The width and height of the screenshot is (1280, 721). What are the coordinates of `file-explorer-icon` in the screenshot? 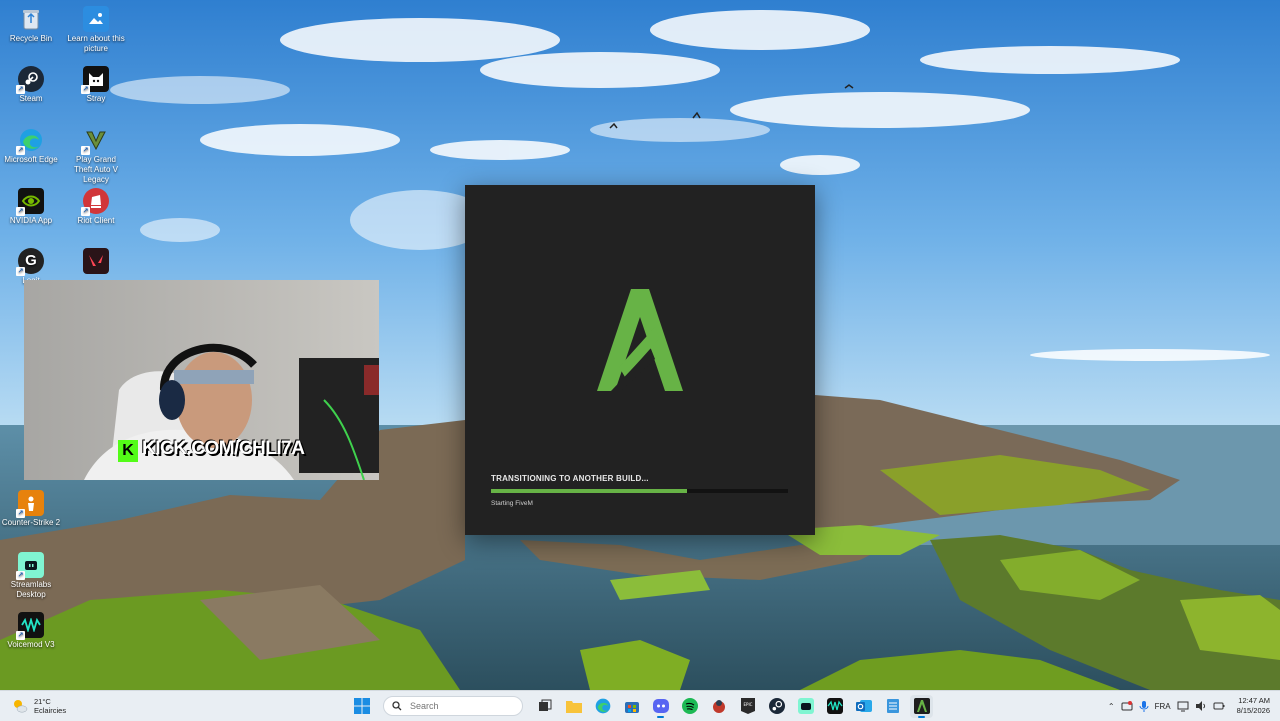 It's located at (573, 707).